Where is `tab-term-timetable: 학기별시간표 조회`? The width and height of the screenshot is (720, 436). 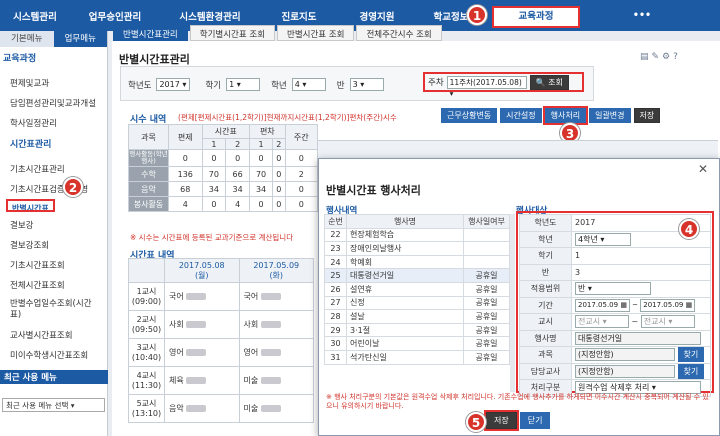 tab-term-timetable: 학기별시간표 조회 is located at coordinates (232, 33).